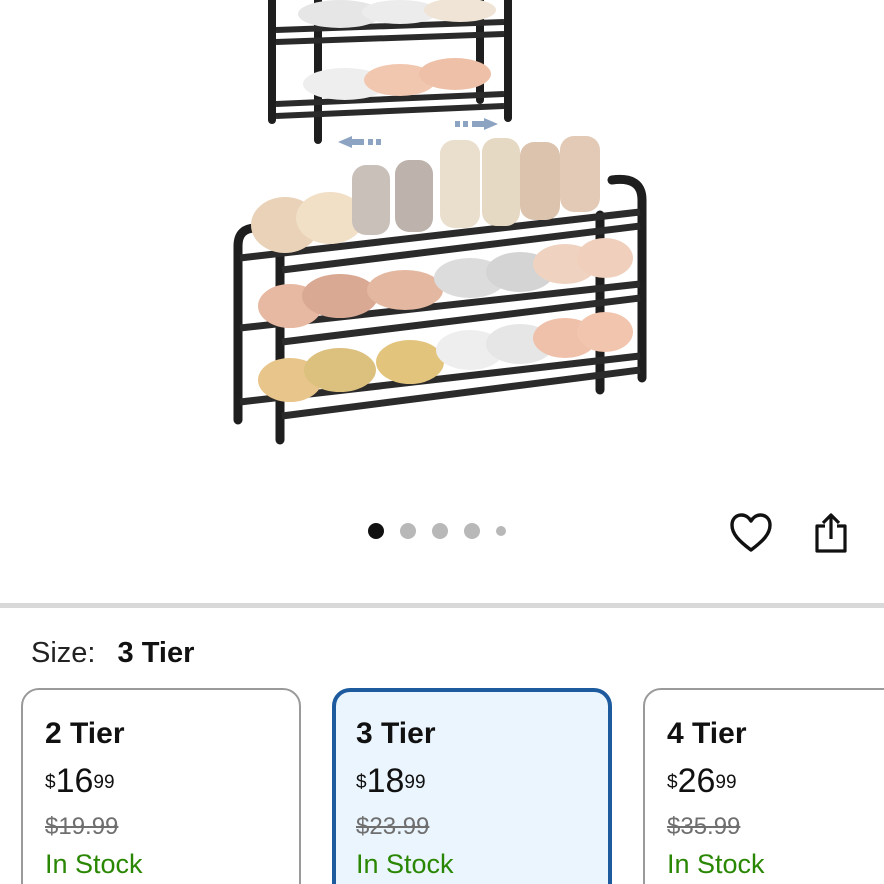 This screenshot has height=884, width=884. I want to click on carousel-indicator, so click(445, 531).